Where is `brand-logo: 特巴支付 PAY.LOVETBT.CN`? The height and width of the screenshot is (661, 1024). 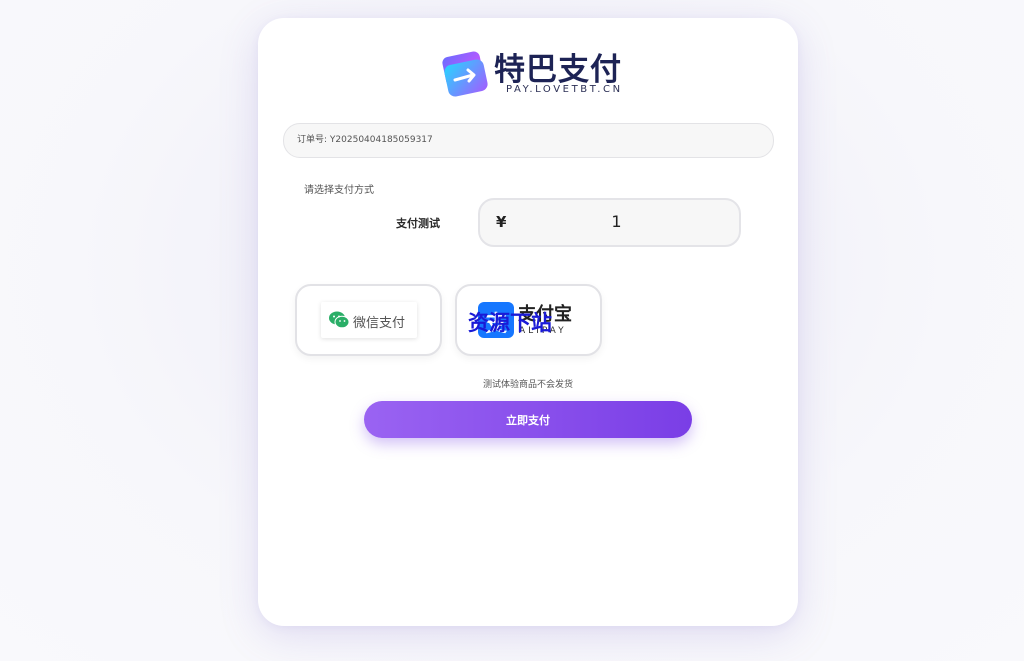 brand-logo: 特巴支付 PAY.LOVETBT.CN is located at coordinates (531, 72).